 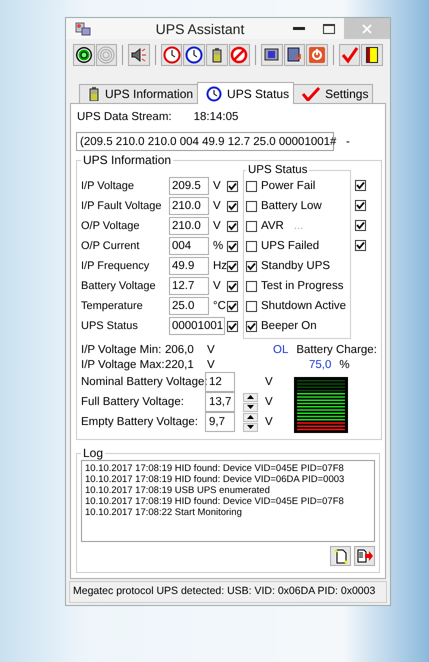 I want to click on field-label: Nominal Battery Voltage:, so click(x=143, y=382).